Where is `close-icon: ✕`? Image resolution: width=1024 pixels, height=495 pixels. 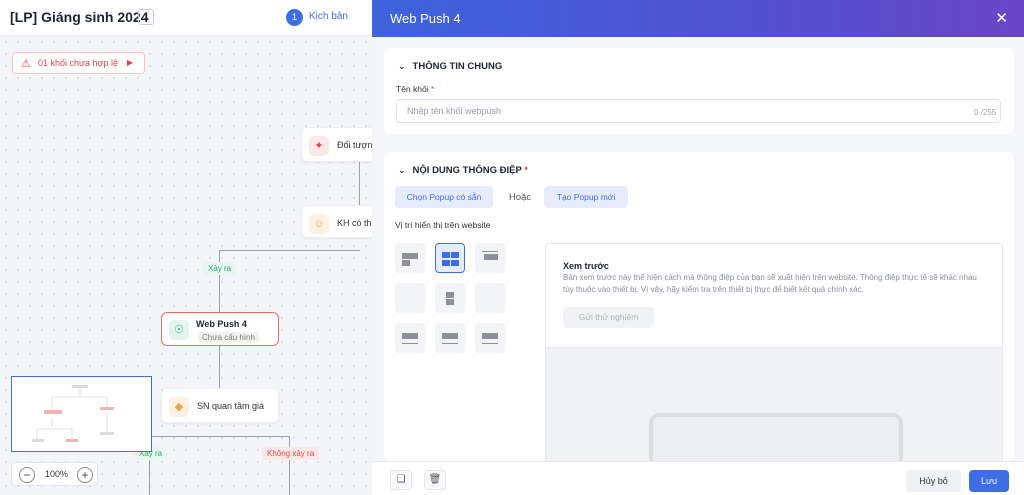 close-icon: ✕ is located at coordinates (1001, 18).